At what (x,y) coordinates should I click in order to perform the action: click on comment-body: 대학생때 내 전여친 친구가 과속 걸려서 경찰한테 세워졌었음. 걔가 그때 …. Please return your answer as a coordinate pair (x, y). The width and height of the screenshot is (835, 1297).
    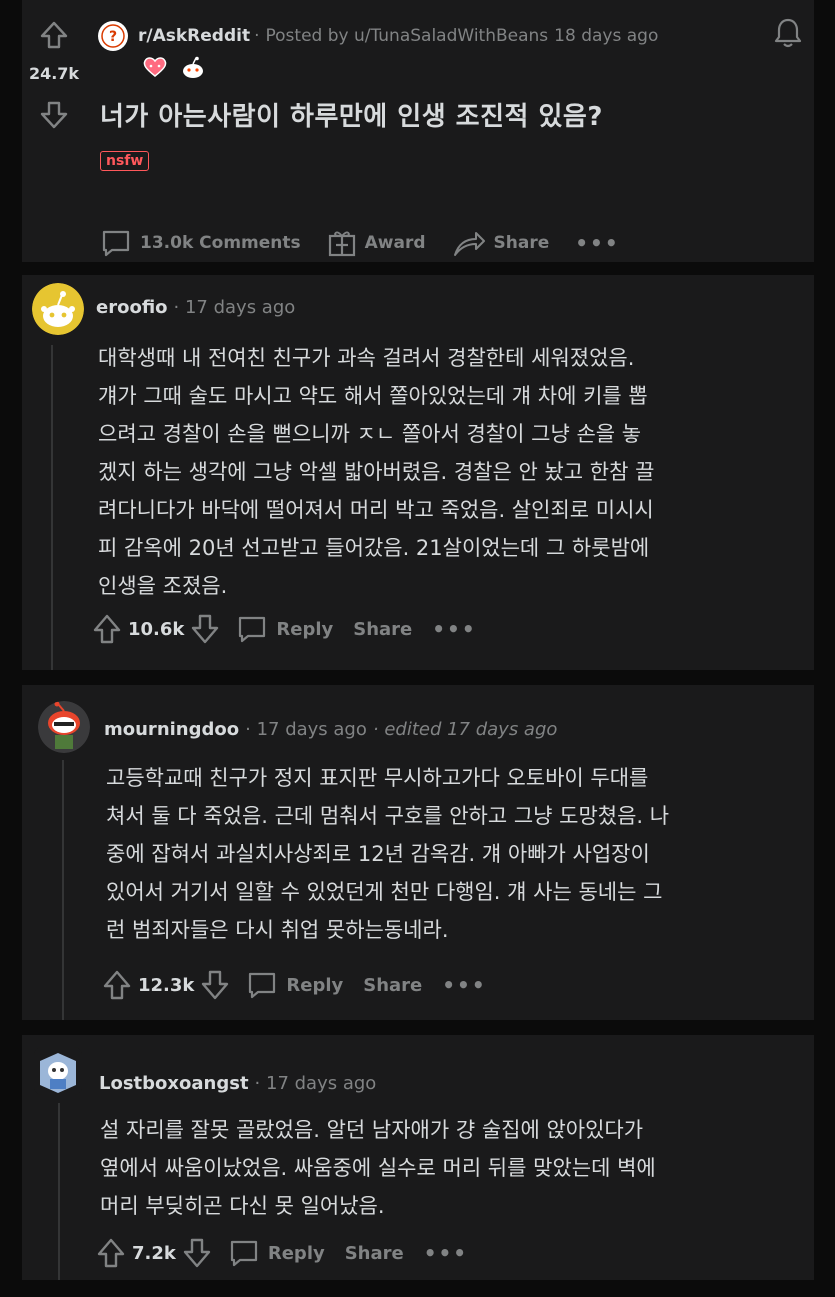
    Looking at the image, I should click on (376, 472).